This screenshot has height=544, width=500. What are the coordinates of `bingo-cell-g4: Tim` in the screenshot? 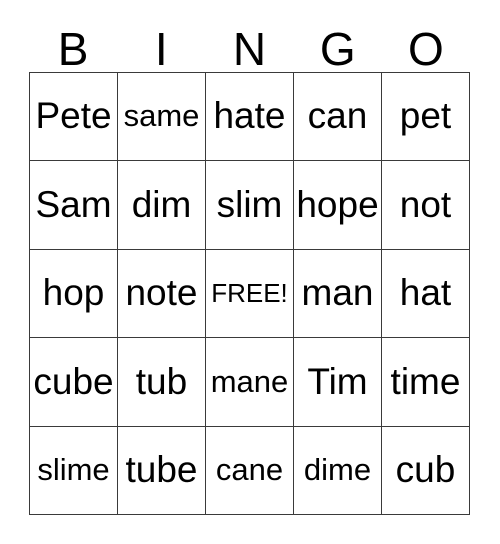 It's located at (338, 382).